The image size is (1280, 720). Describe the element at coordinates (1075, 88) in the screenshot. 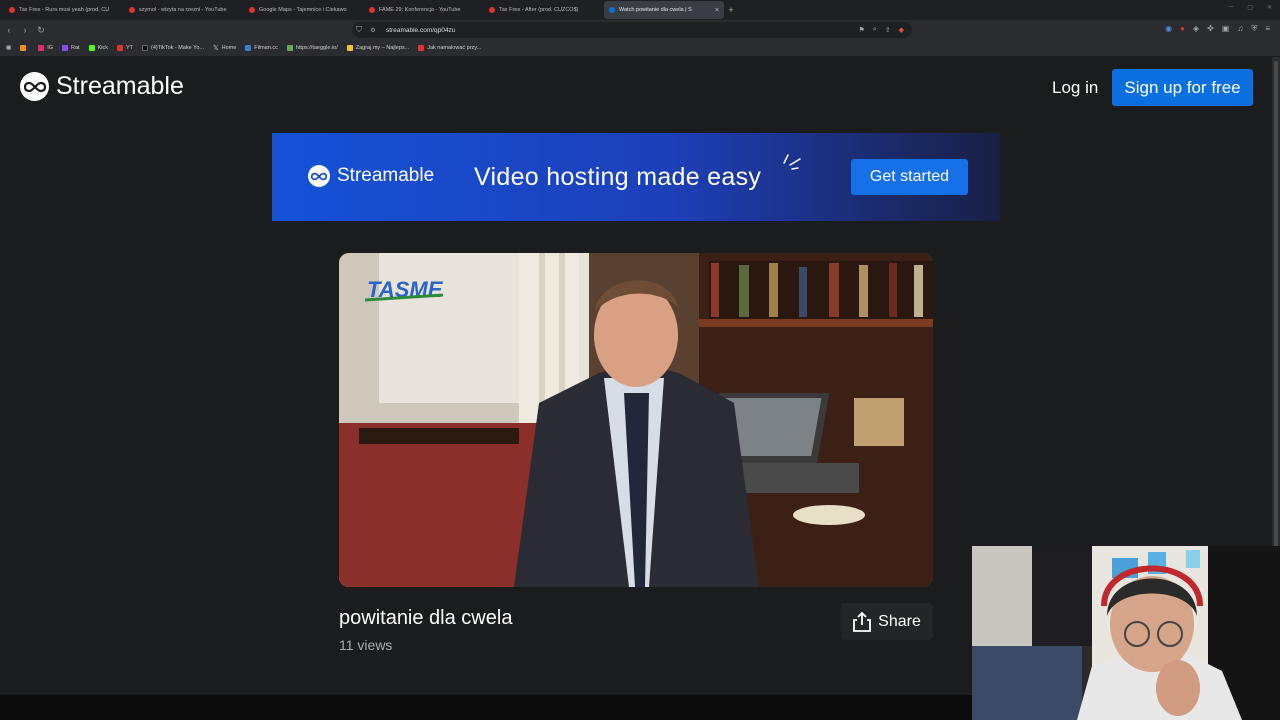

I see `login-link: Log in` at that location.